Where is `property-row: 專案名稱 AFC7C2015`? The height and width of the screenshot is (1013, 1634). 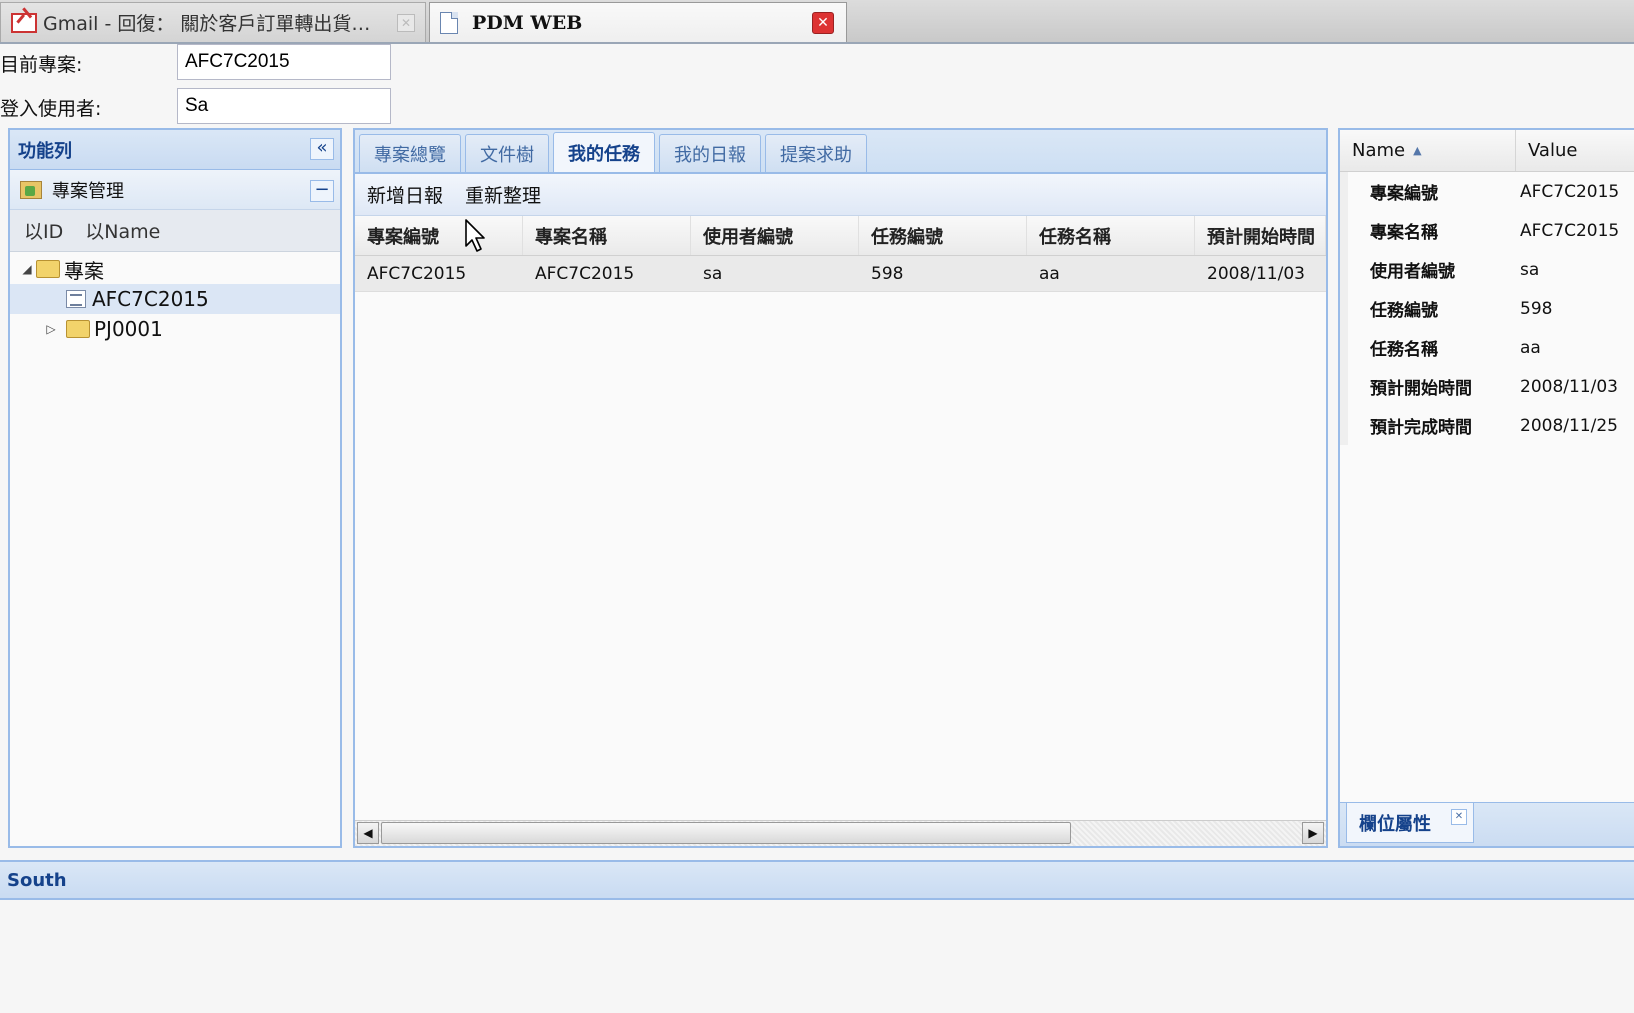 property-row: 專案名稱 AFC7C2015 is located at coordinates (1487, 230).